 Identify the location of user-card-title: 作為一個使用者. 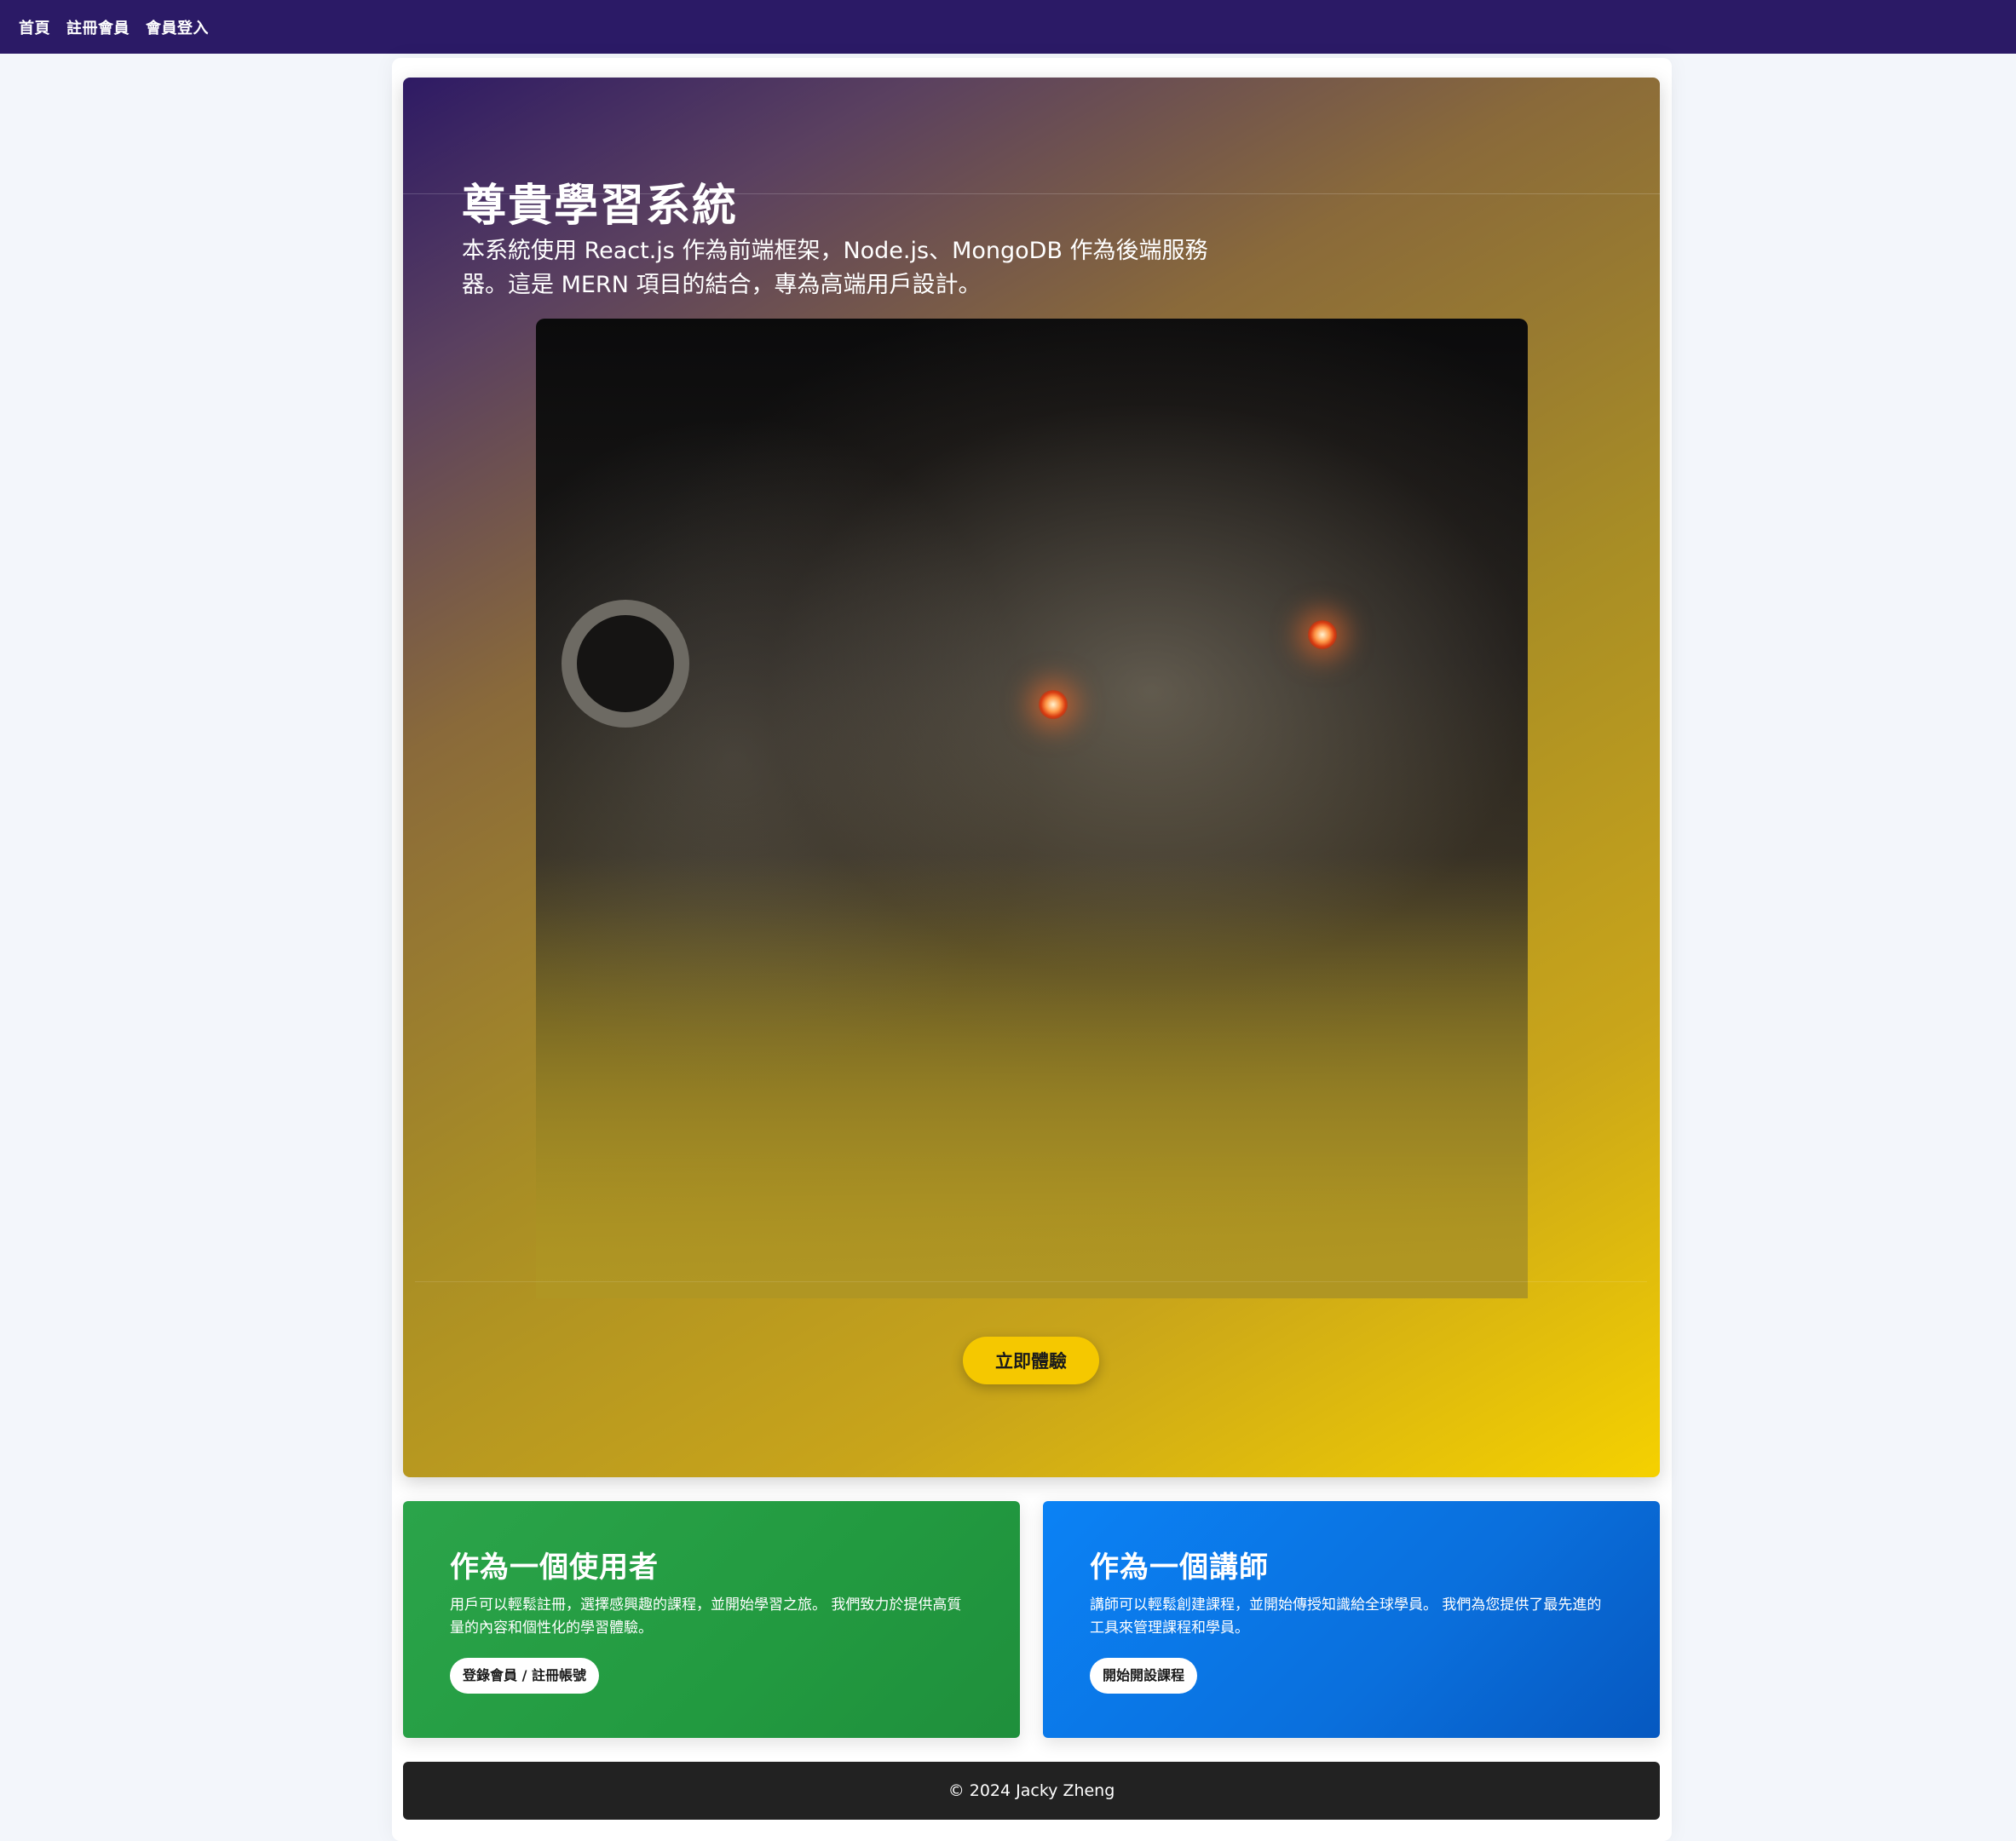
(554, 1567).